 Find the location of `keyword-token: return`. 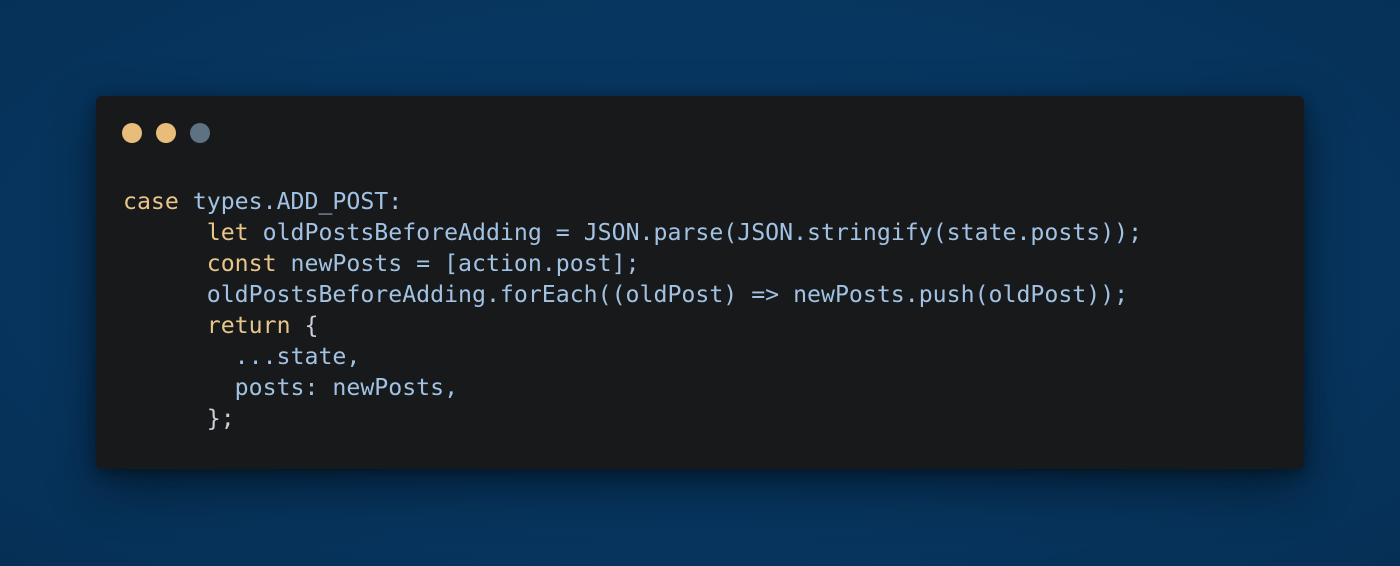

keyword-token: return is located at coordinates (248, 325).